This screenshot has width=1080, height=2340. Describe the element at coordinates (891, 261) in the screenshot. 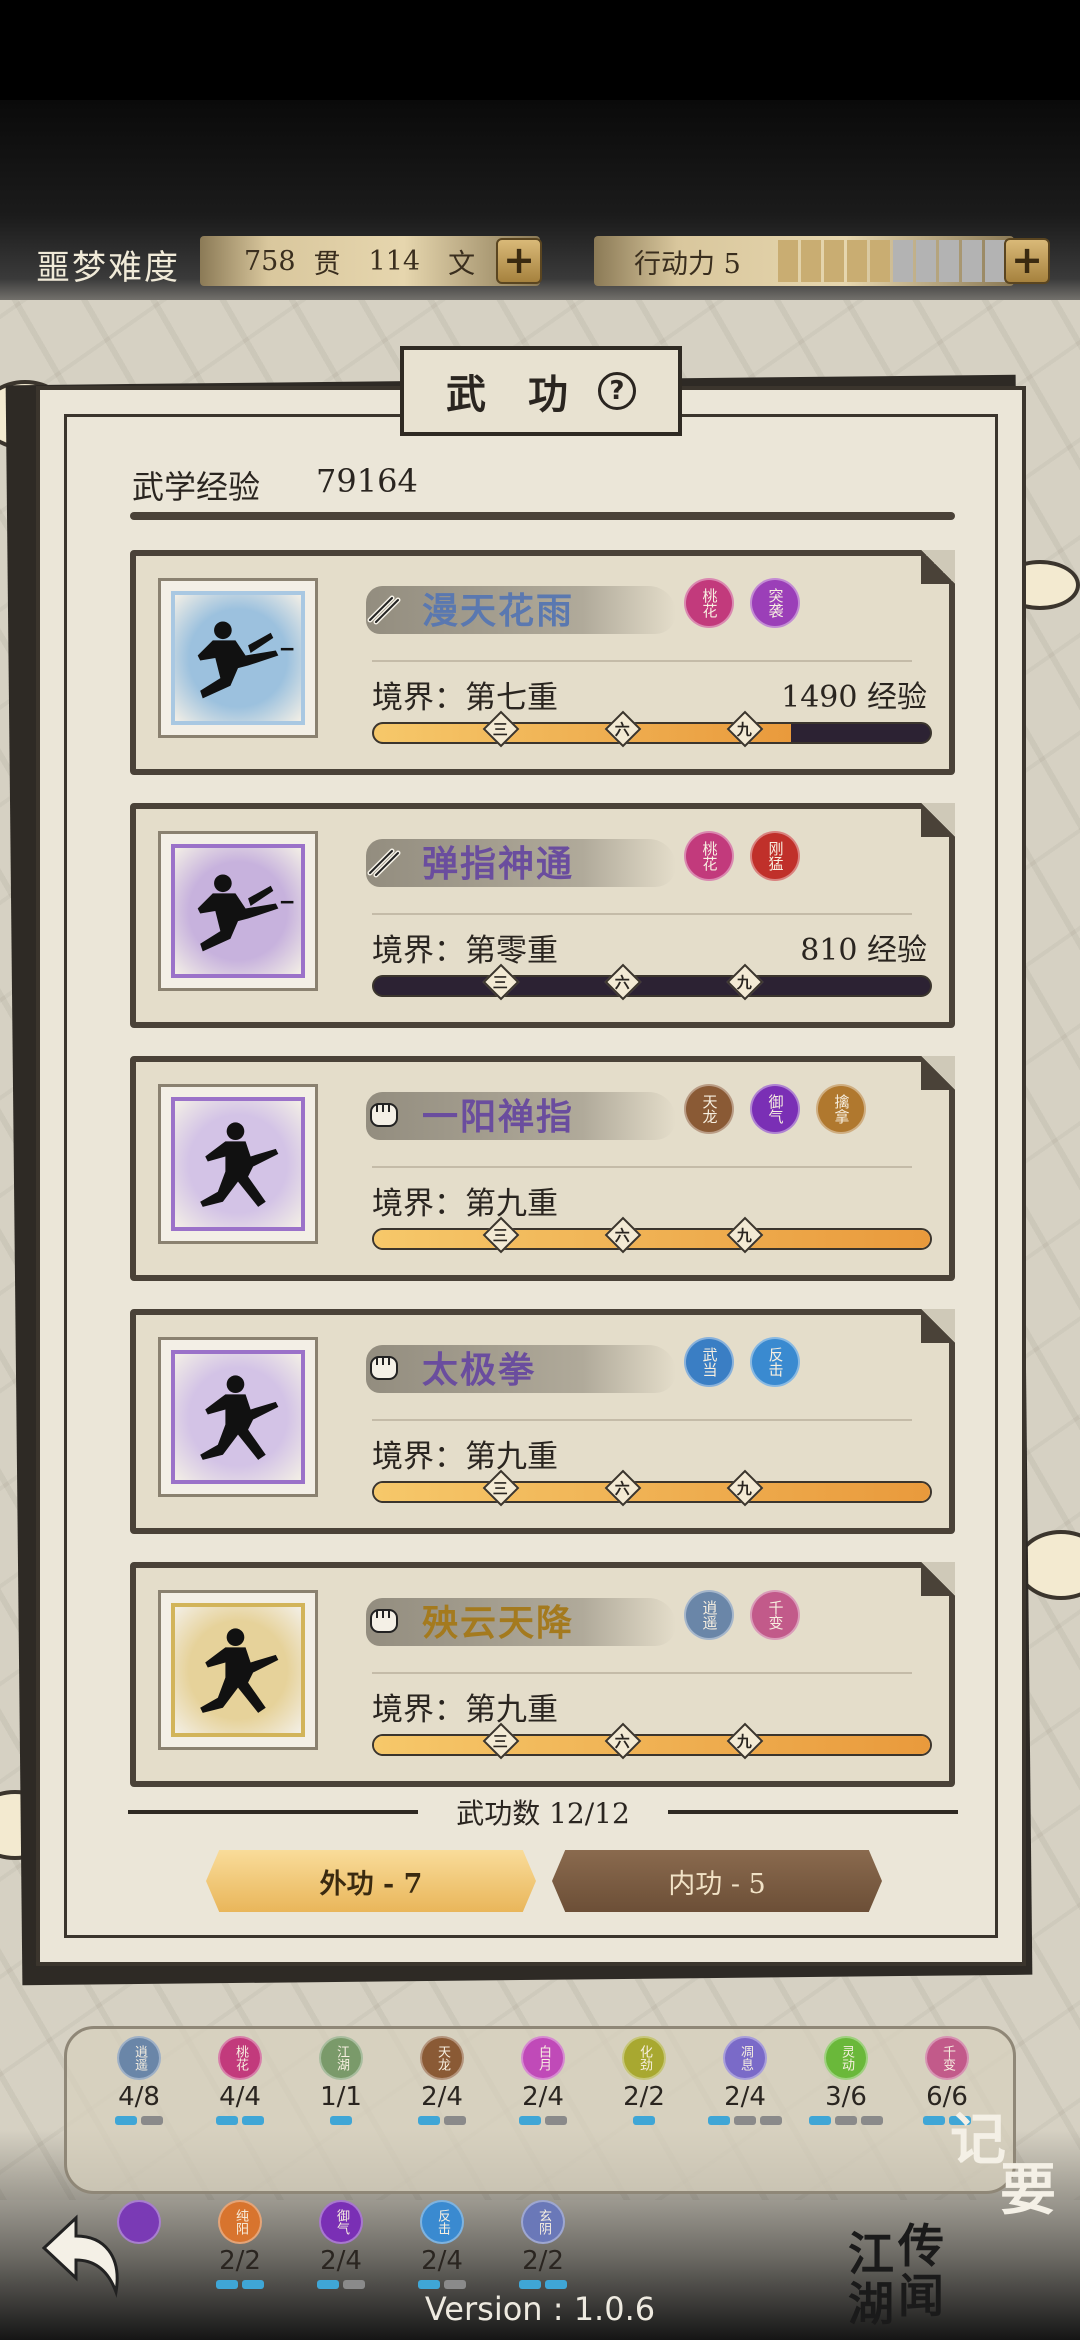

I see `action-points-meter` at that location.